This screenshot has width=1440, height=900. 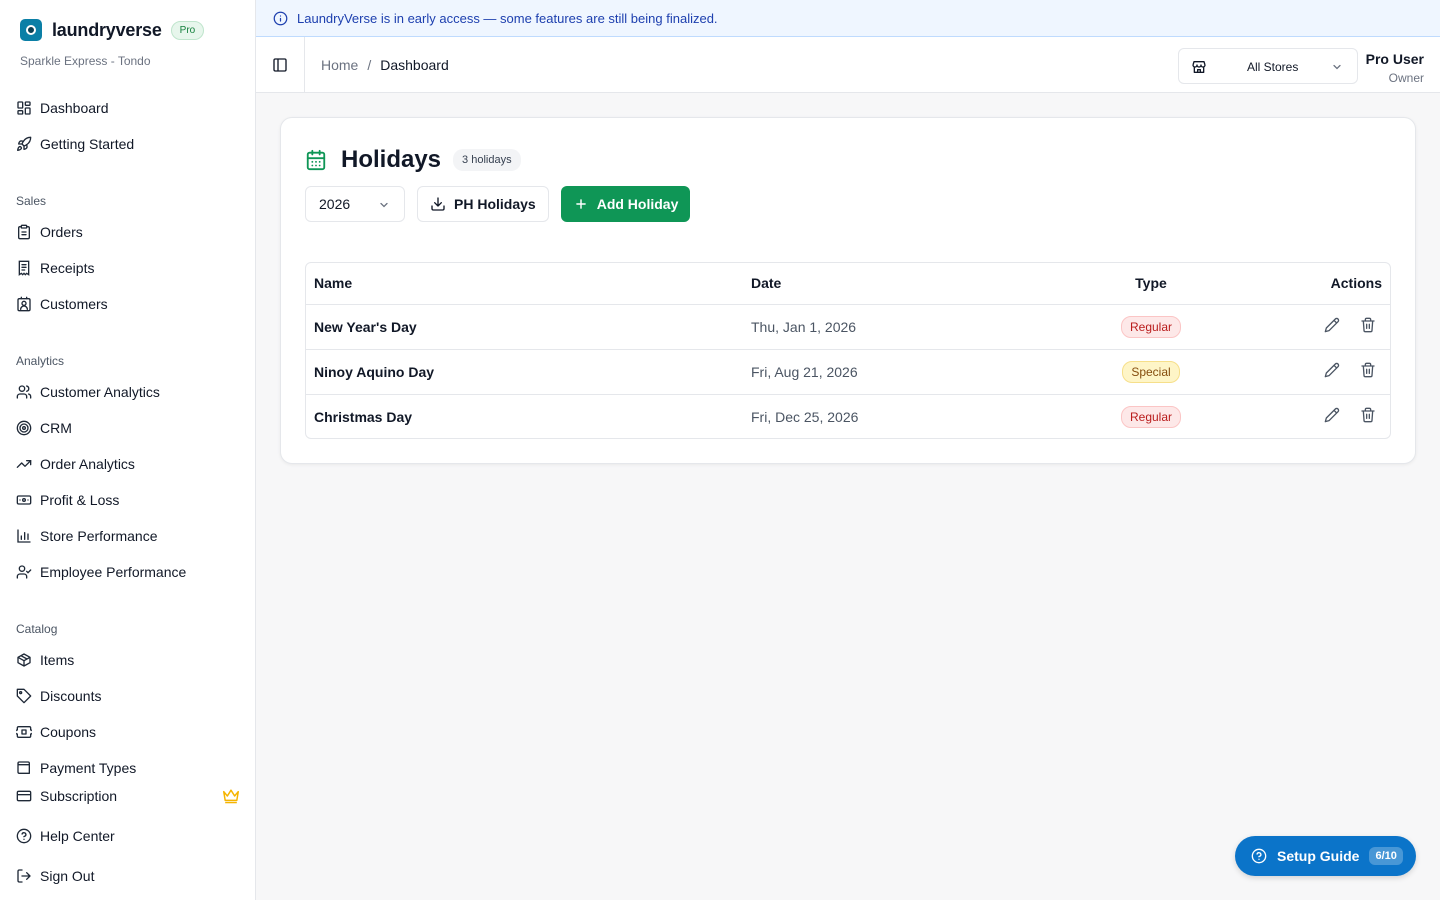 I want to click on table-header-row: Name Date Type Actions, so click(x=848, y=284).